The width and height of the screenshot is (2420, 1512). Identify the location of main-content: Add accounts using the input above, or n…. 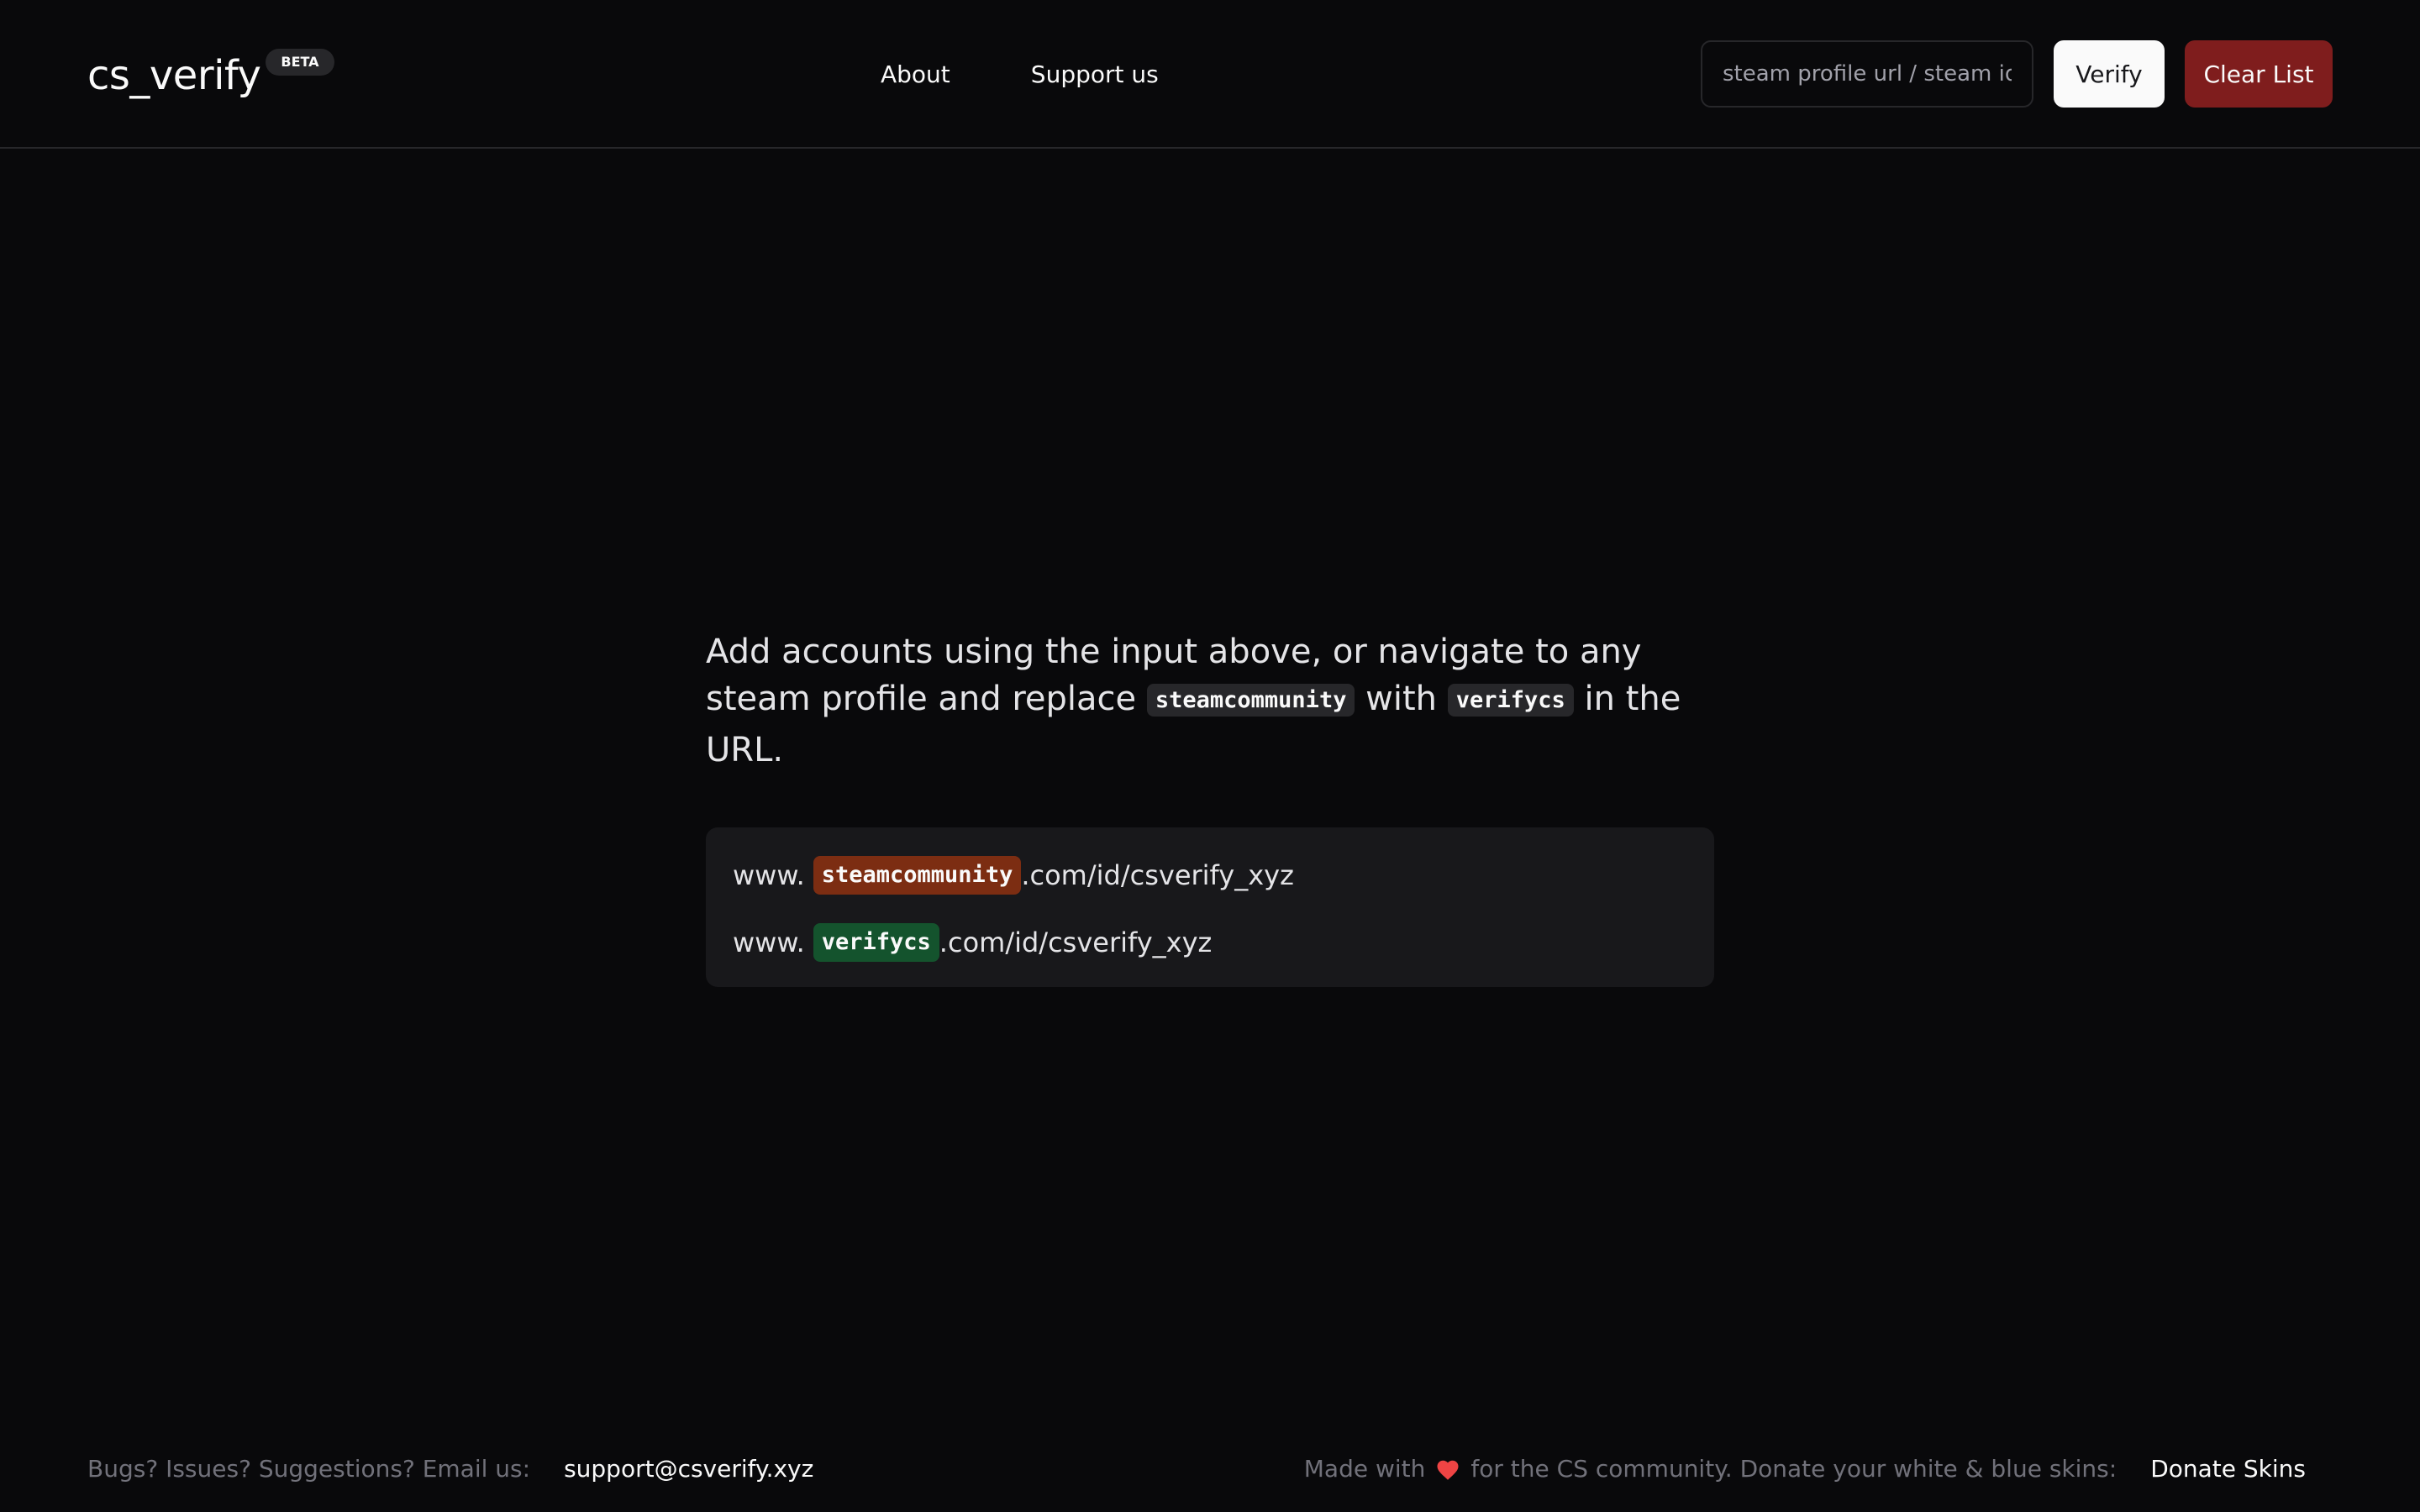
(1210, 807).